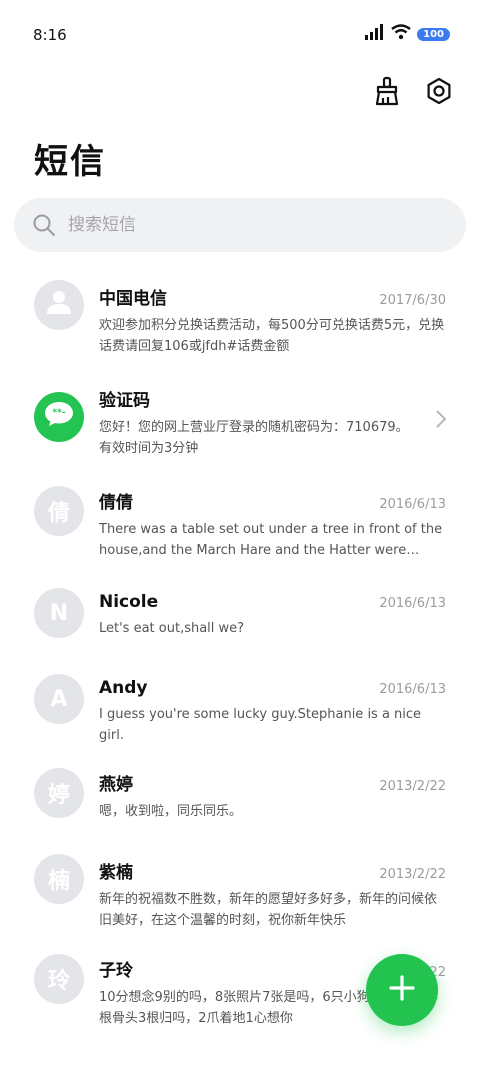 Image resolution: width=480 pixels, height=1067 pixels. I want to click on signal-icon, so click(375, 34).